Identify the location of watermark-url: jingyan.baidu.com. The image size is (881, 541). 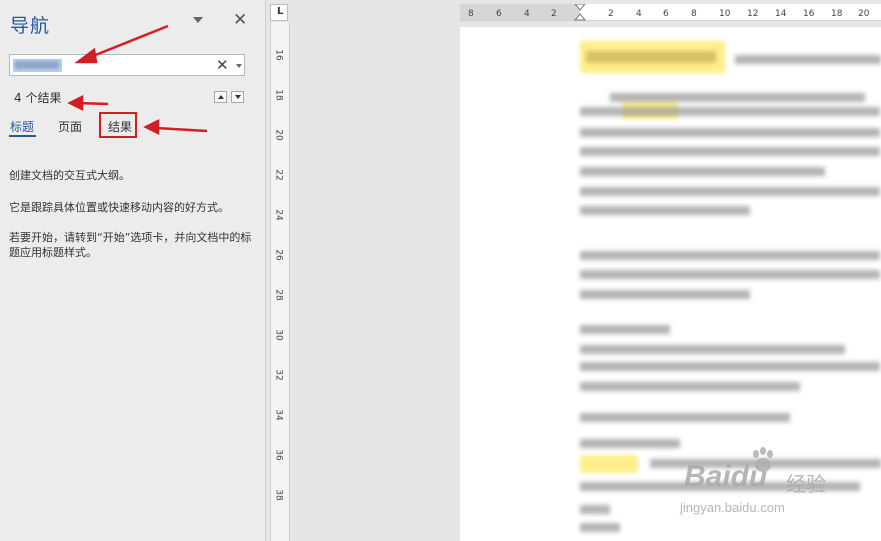
(732, 507).